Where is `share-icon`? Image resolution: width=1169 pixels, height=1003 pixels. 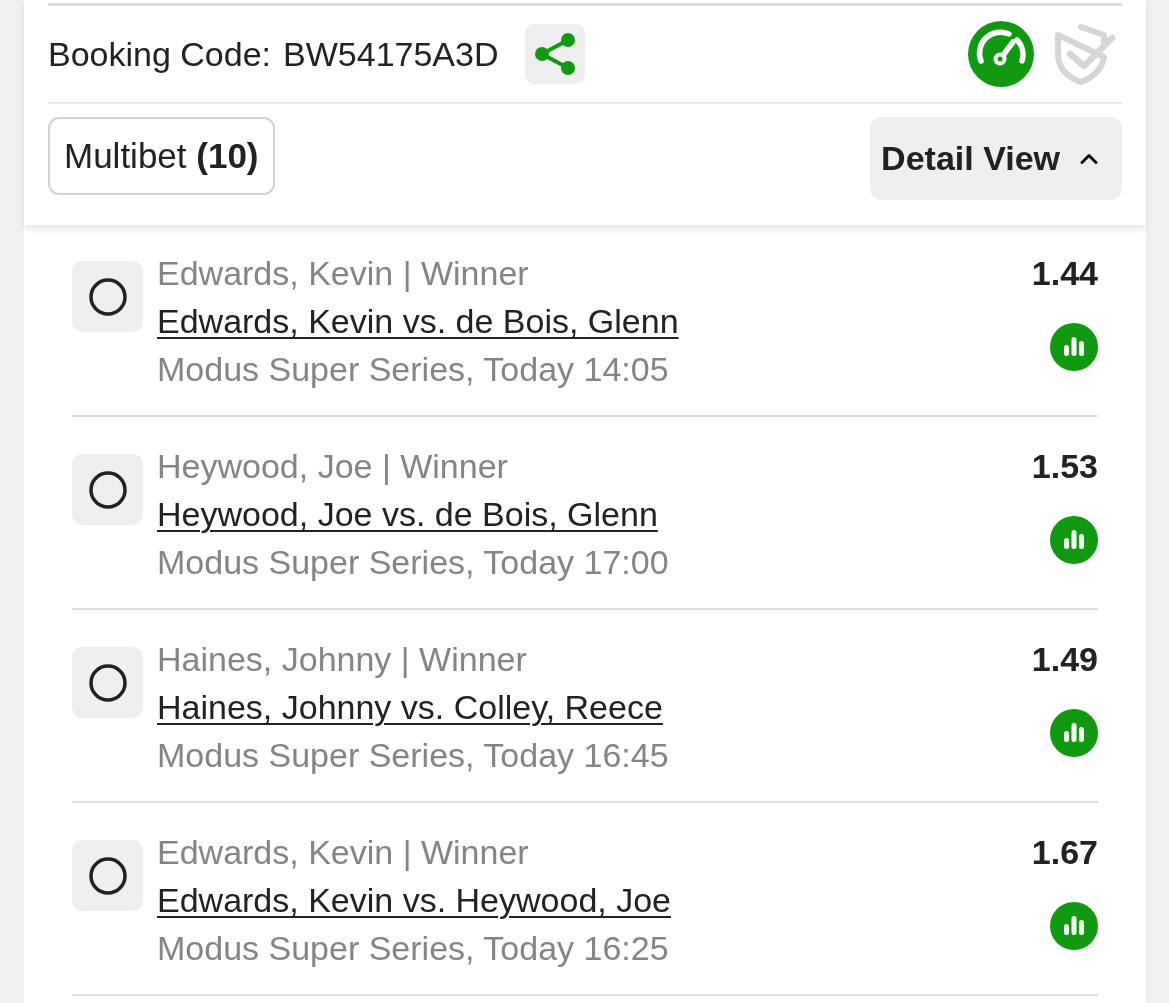
share-icon is located at coordinates (554, 54).